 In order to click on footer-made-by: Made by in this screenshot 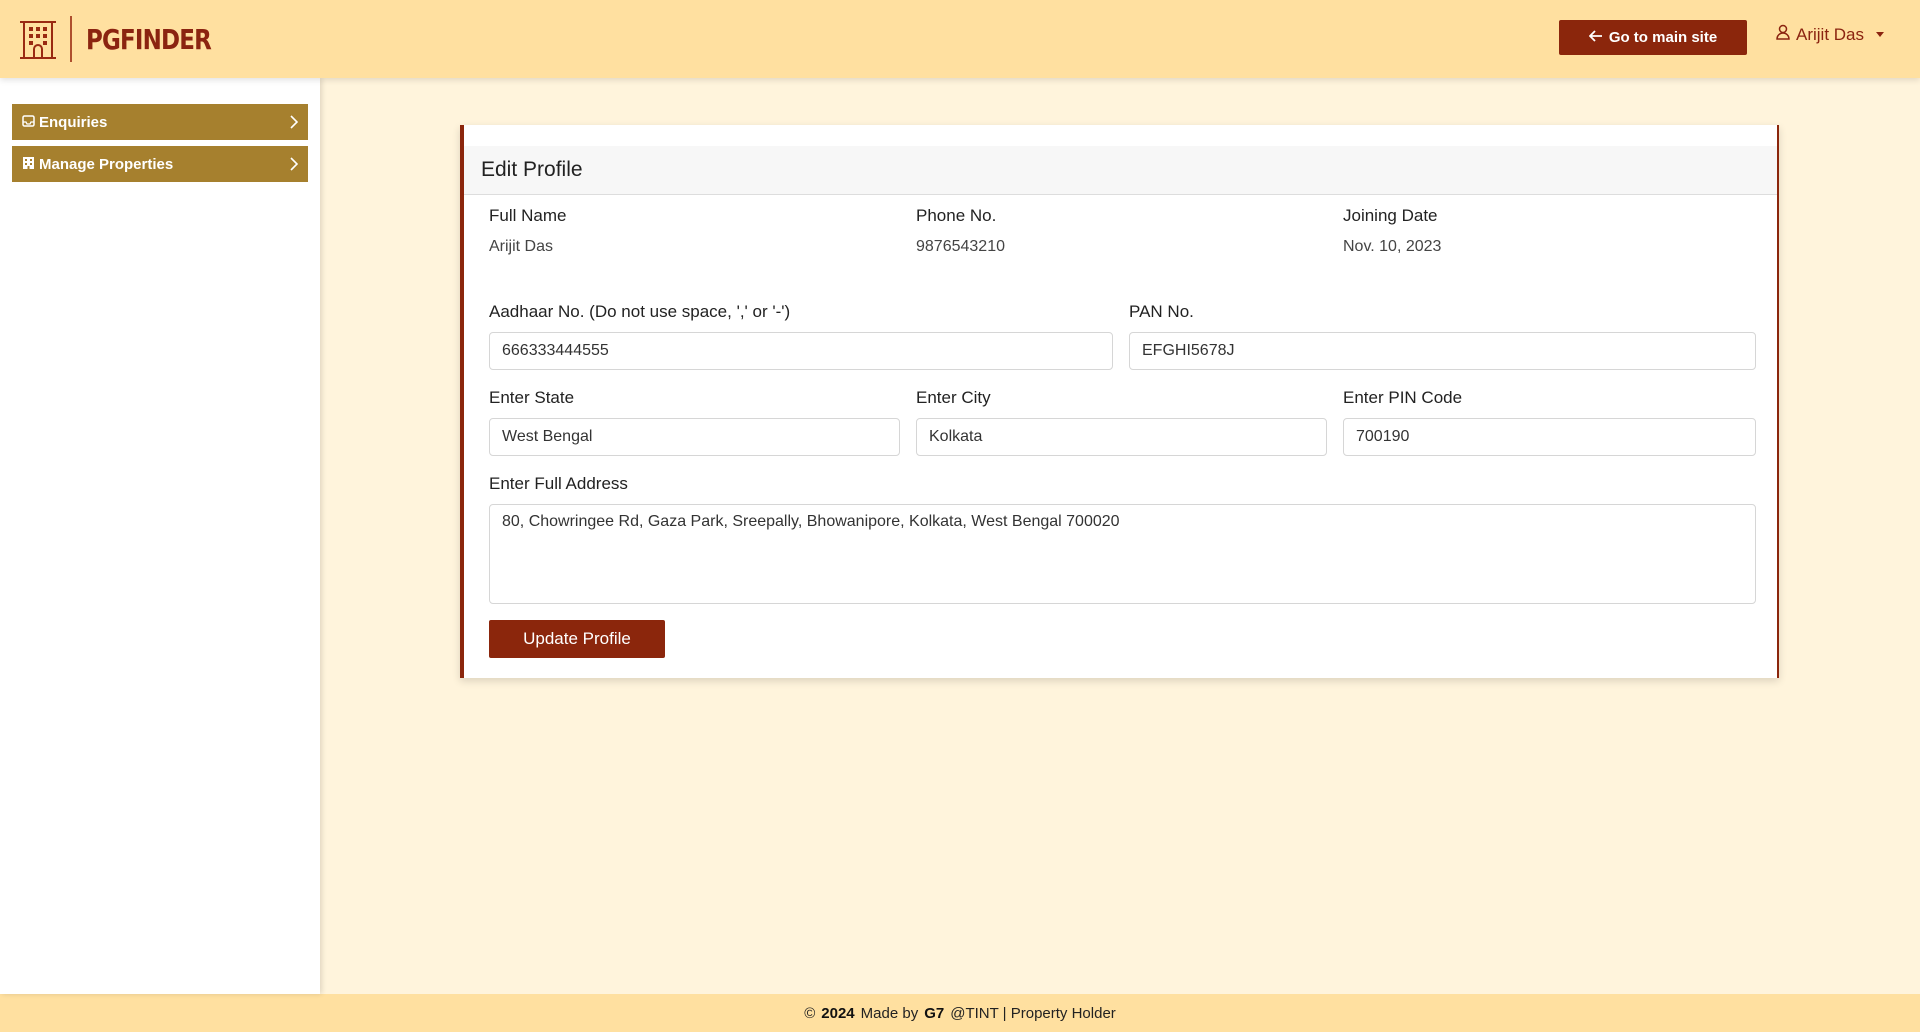, I will do `click(889, 1013)`.